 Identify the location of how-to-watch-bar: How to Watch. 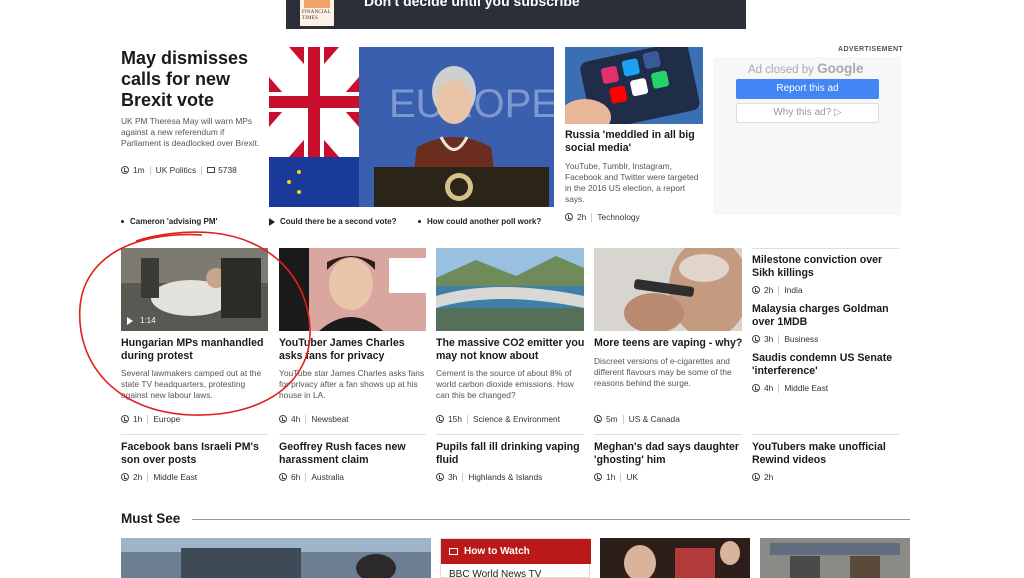
(516, 551).